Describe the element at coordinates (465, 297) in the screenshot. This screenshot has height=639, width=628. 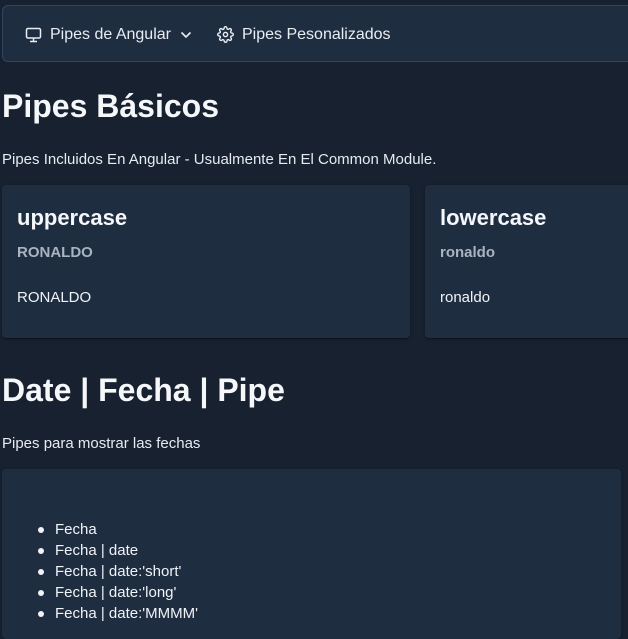
I see `card-content: ronaldo` at that location.